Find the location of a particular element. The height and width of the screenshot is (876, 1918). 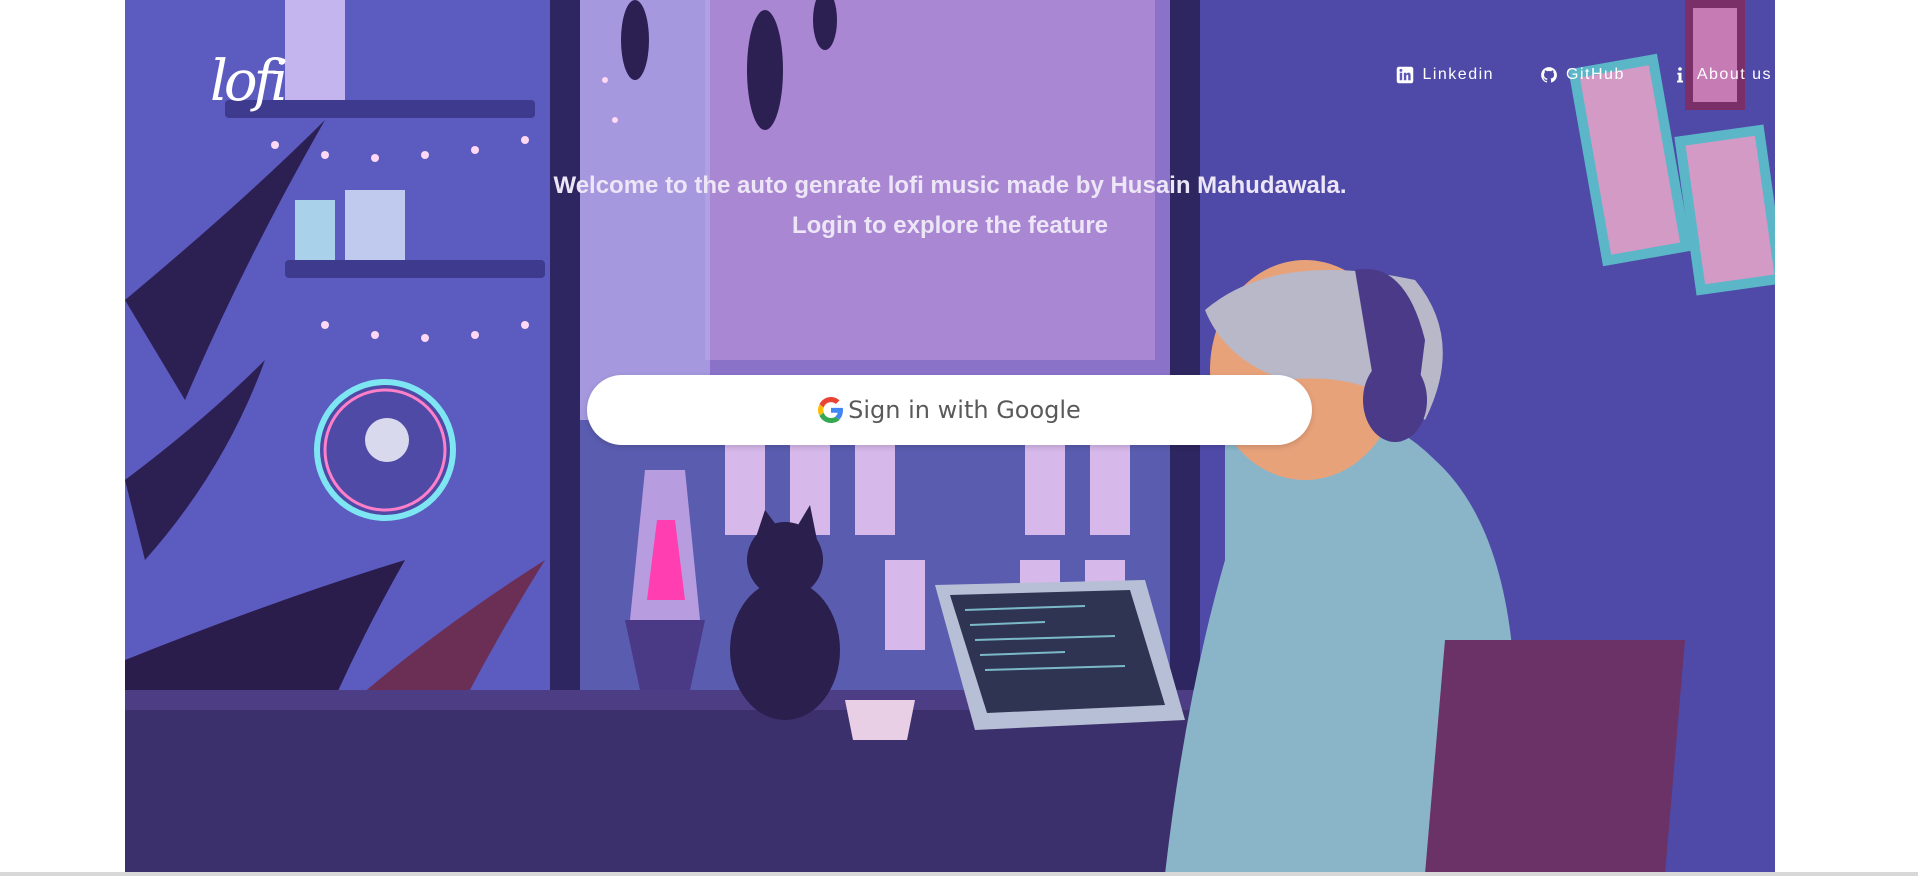

google-icon is located at coordinates (831, 410).